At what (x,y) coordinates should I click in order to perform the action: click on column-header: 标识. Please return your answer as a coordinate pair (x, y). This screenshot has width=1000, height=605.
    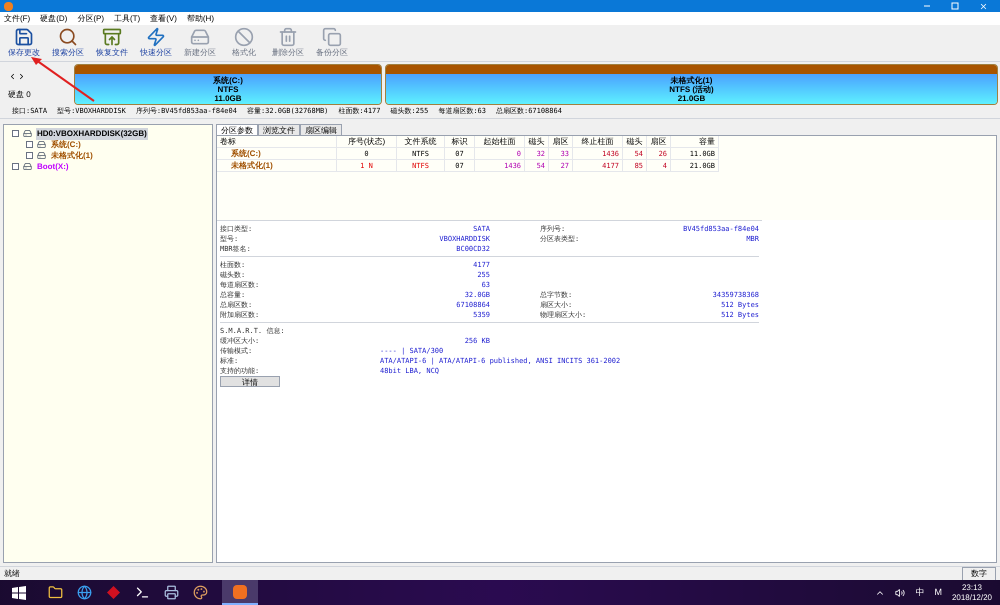
    Looking at the image, I should click on (460, 142).